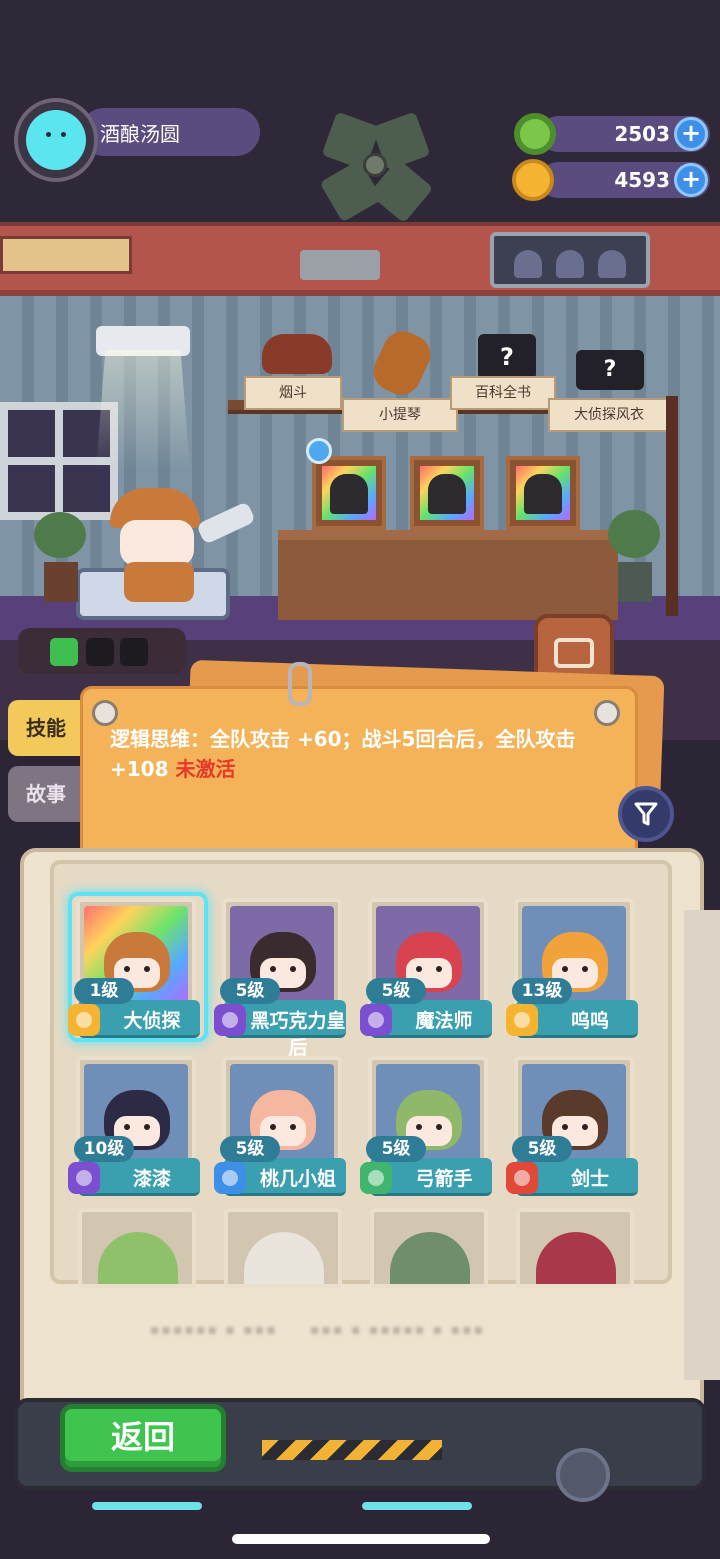 Image resolution: width=720 pixels, height=1559 pixels. What do you see at coordinates (104, 991) in the screenshot?
I see `level-badge: 1级` at bounding box center [104, 991].